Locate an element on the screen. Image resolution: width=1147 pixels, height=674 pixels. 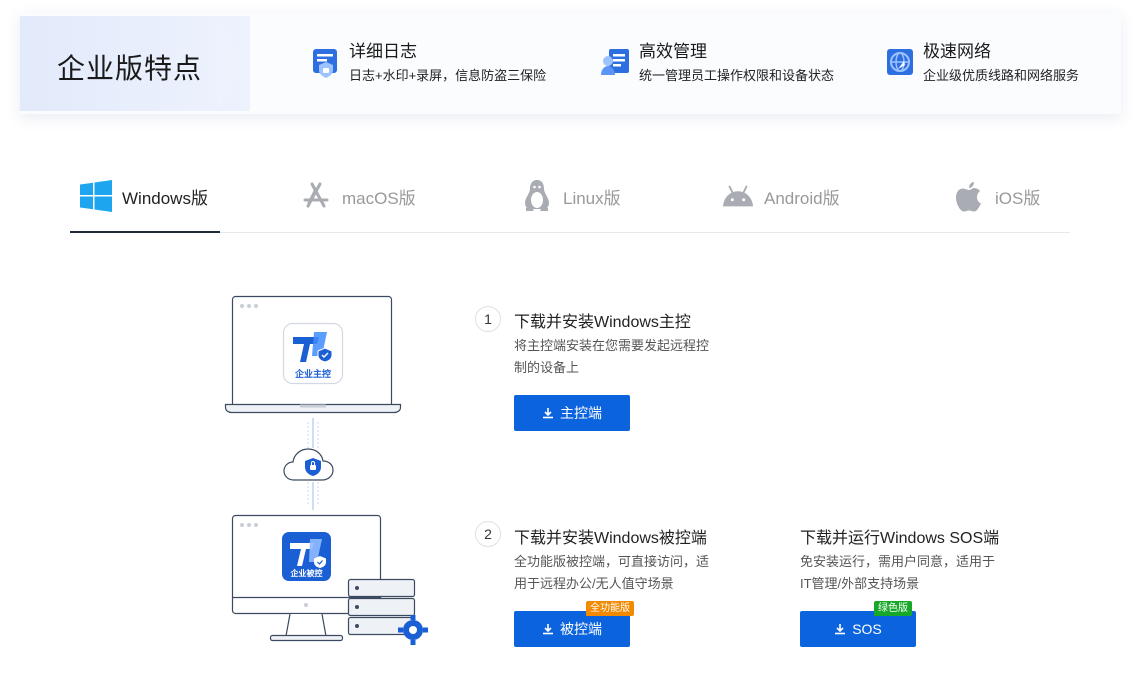
feature-detailed-log: 详细日志 日志+水印+录屏，信息防盗三保险 is located at coordinates (428, 66).